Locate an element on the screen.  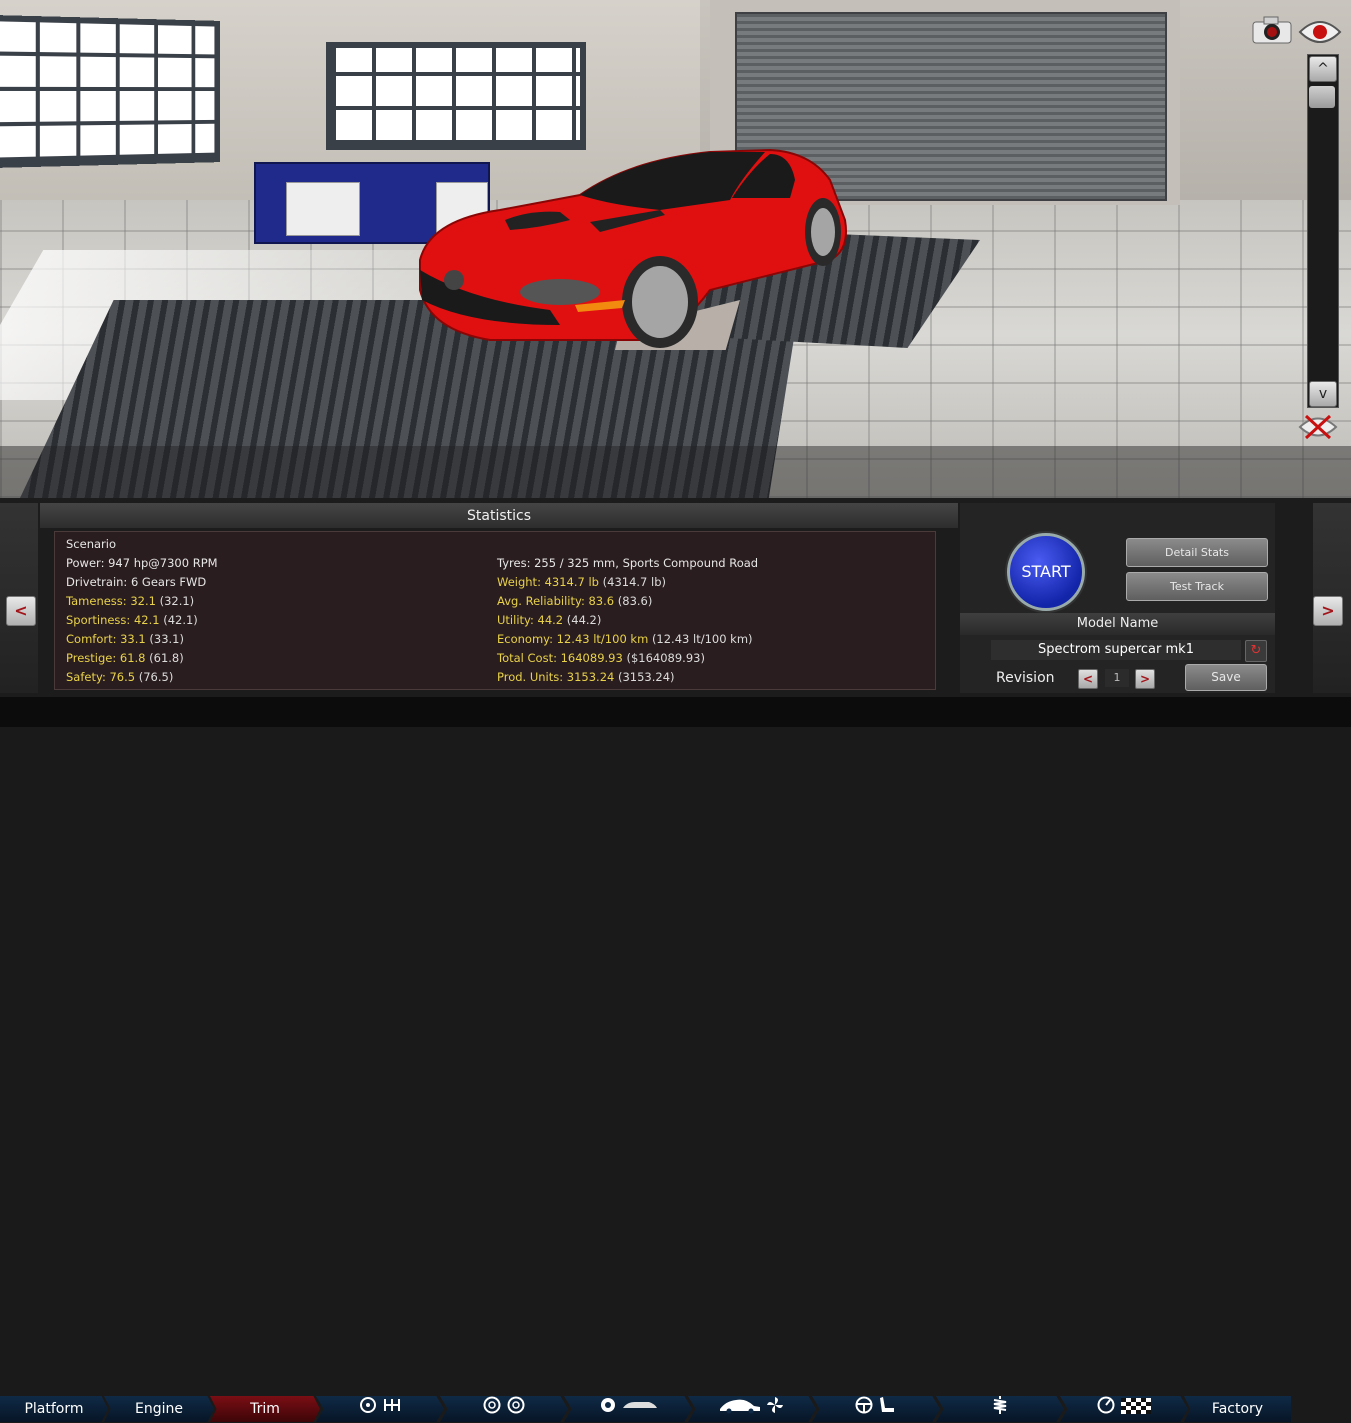
prev-page-button: < is located at coordinates (21, 611).